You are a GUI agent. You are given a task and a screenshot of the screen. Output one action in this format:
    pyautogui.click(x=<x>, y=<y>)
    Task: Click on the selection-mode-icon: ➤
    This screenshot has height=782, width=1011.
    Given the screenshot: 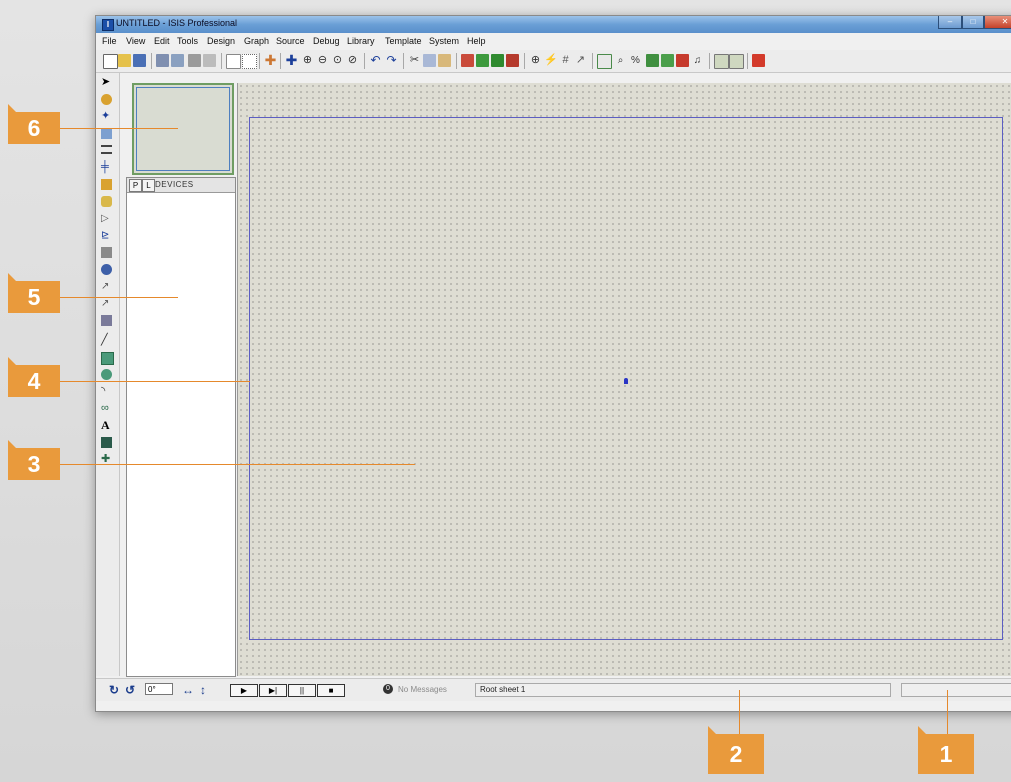 What is the action you would take?
    pyautogui.click(x=106, y=82)
    